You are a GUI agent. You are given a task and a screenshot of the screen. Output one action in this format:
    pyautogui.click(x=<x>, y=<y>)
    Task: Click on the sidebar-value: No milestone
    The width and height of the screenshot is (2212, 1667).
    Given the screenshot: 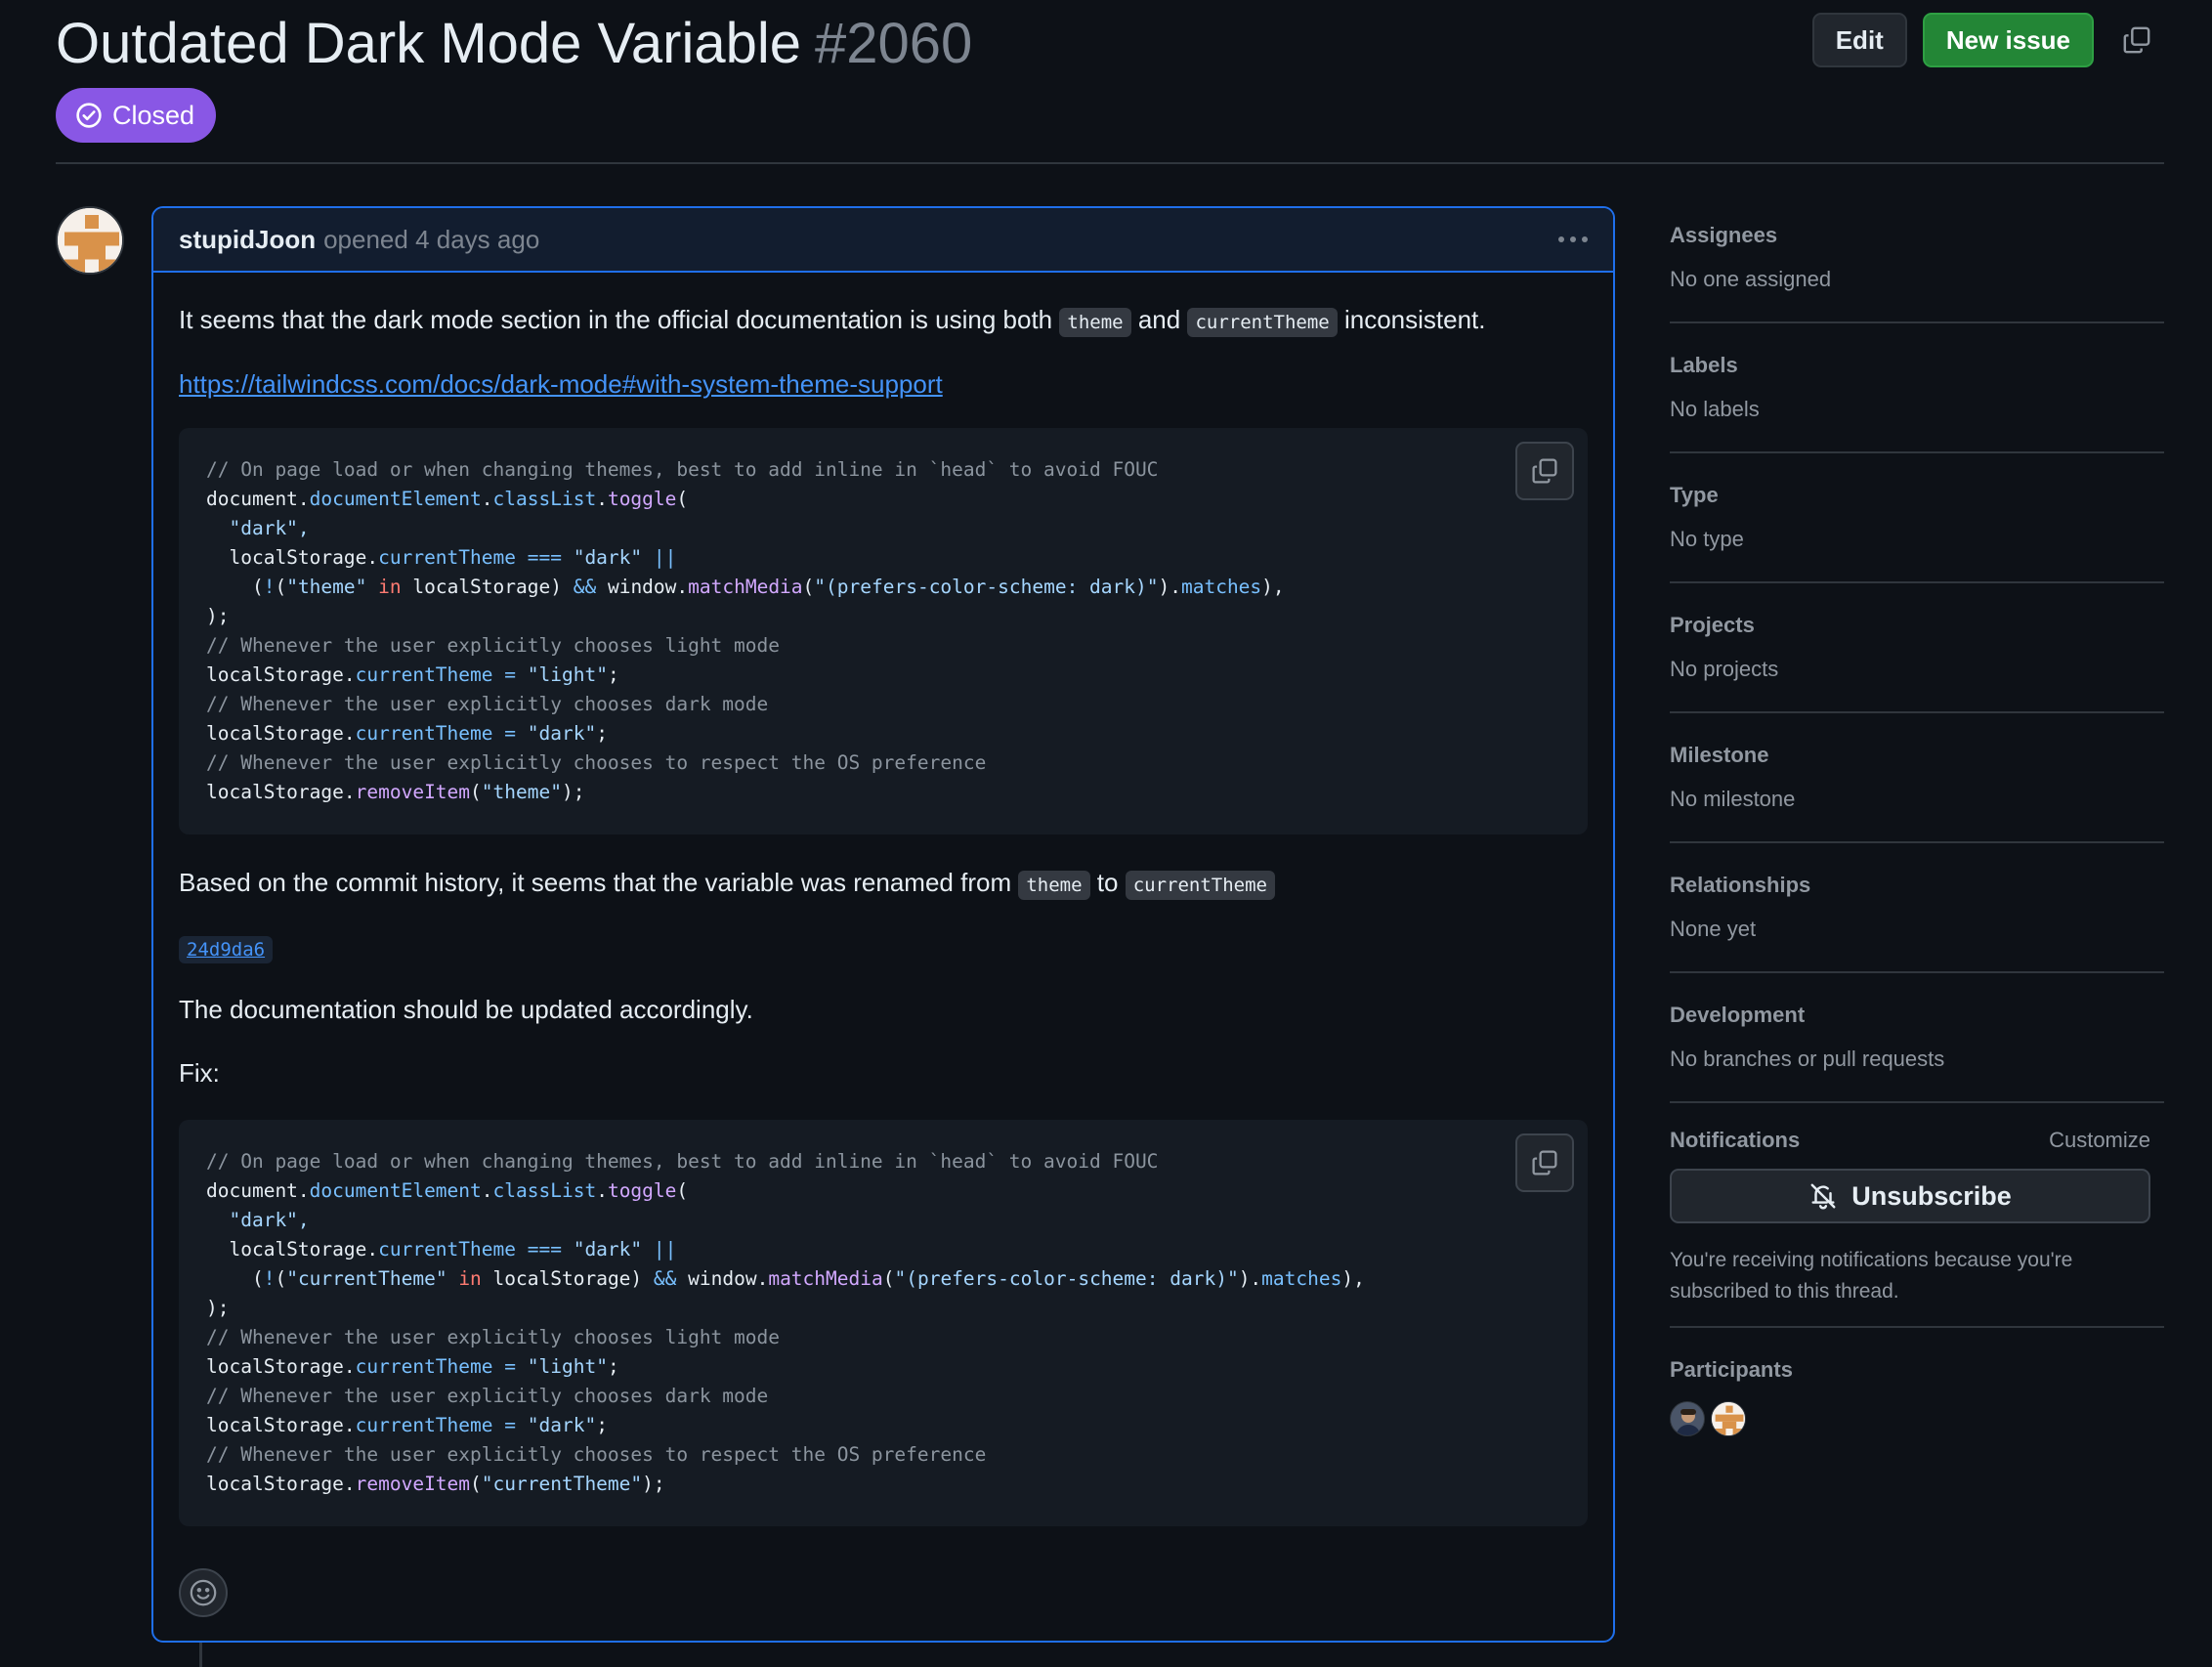 What is the action you would take?
    pyautogui.click(x=1733, y=799)
    